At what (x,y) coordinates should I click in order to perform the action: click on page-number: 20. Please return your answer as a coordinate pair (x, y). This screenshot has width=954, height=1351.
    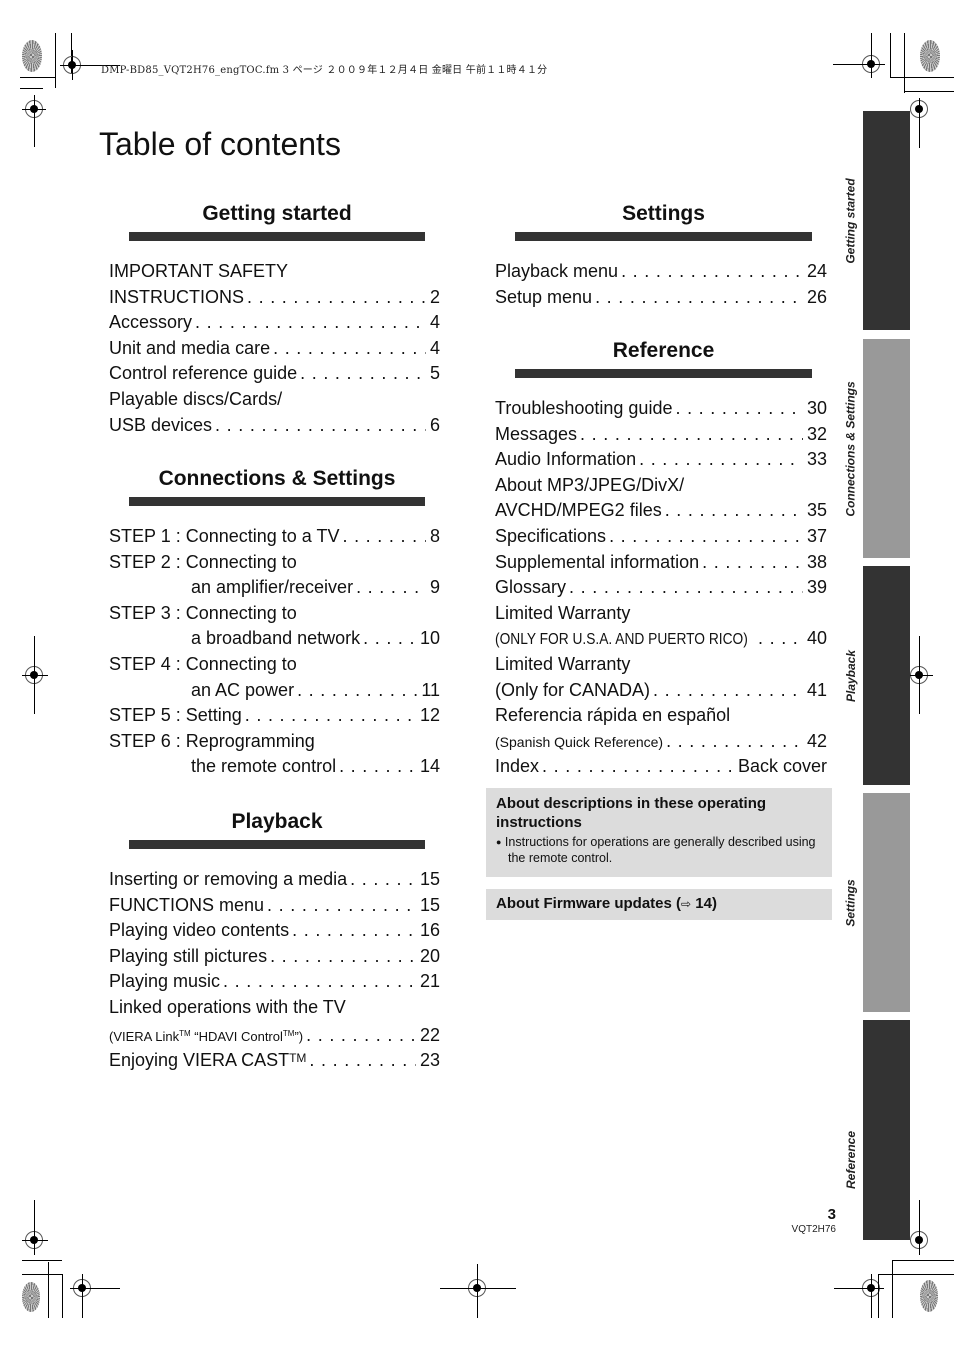
    Looking at the image, I should click on (429, 955).